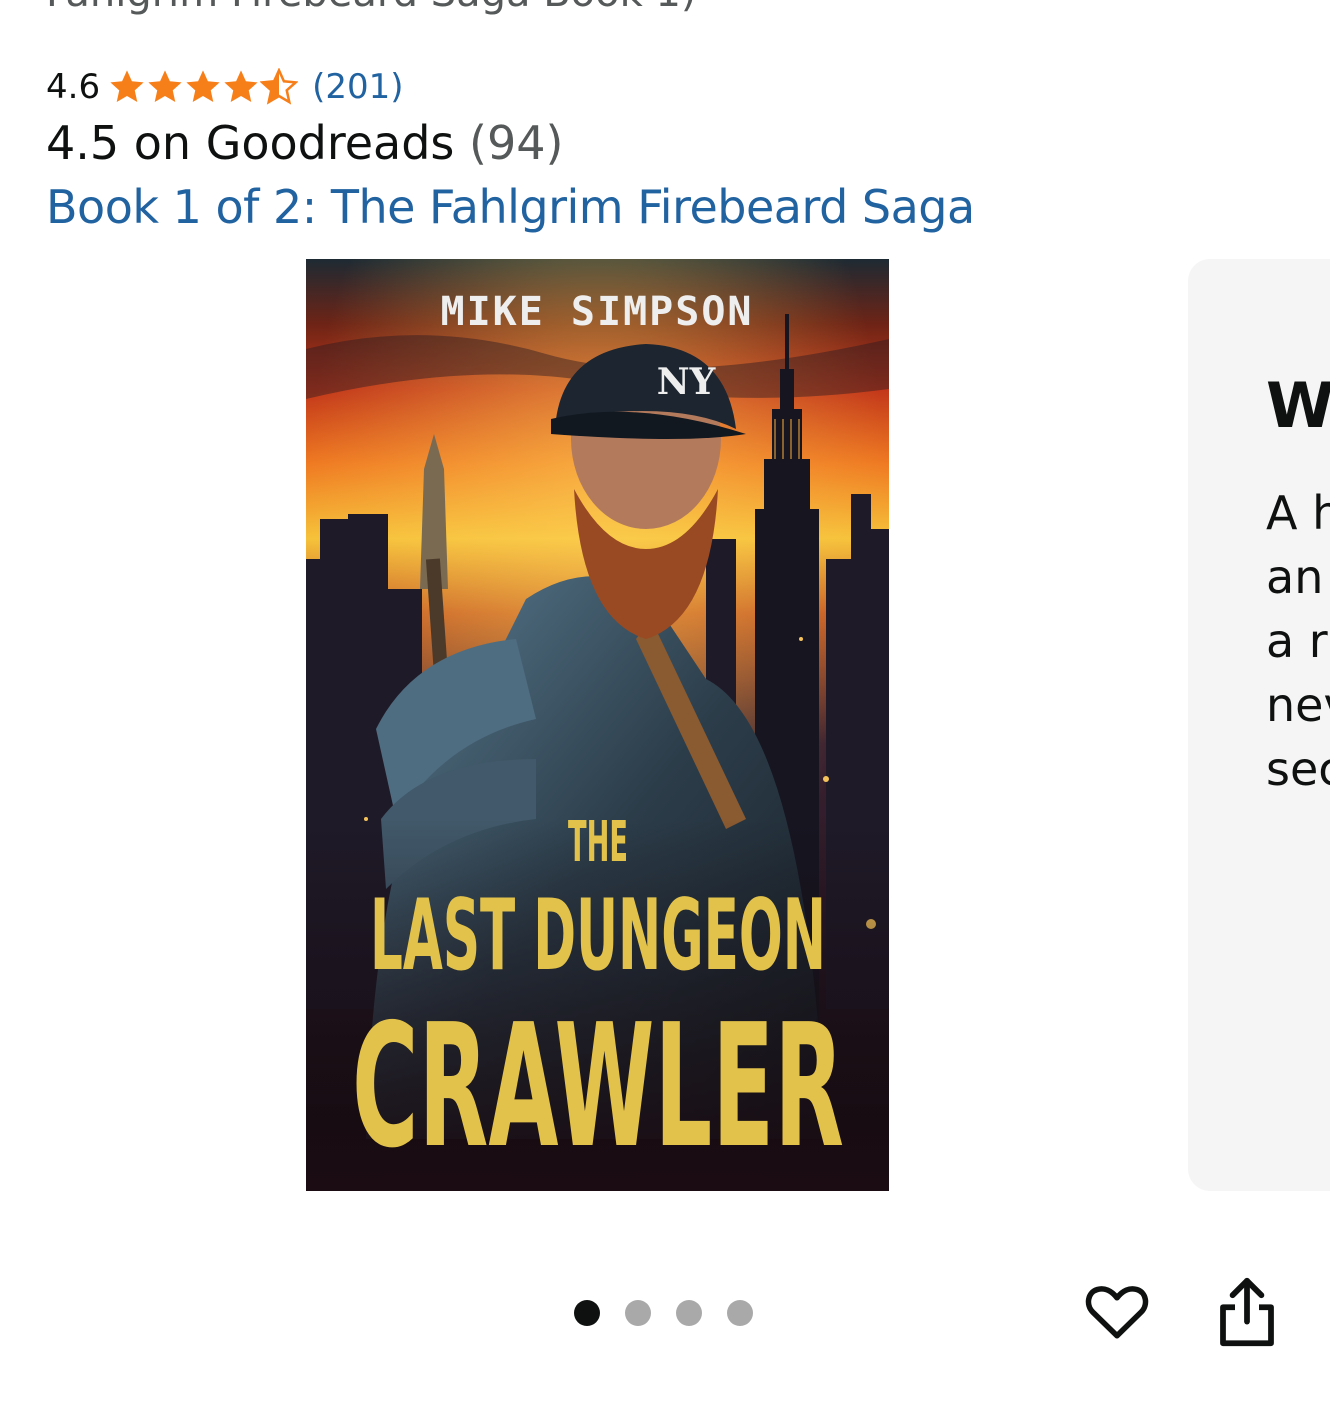  Describe the element at coordinates (1259, 725) in the screenshot. I see `next-carousel-card: W A h an a r nev sec` at that location.